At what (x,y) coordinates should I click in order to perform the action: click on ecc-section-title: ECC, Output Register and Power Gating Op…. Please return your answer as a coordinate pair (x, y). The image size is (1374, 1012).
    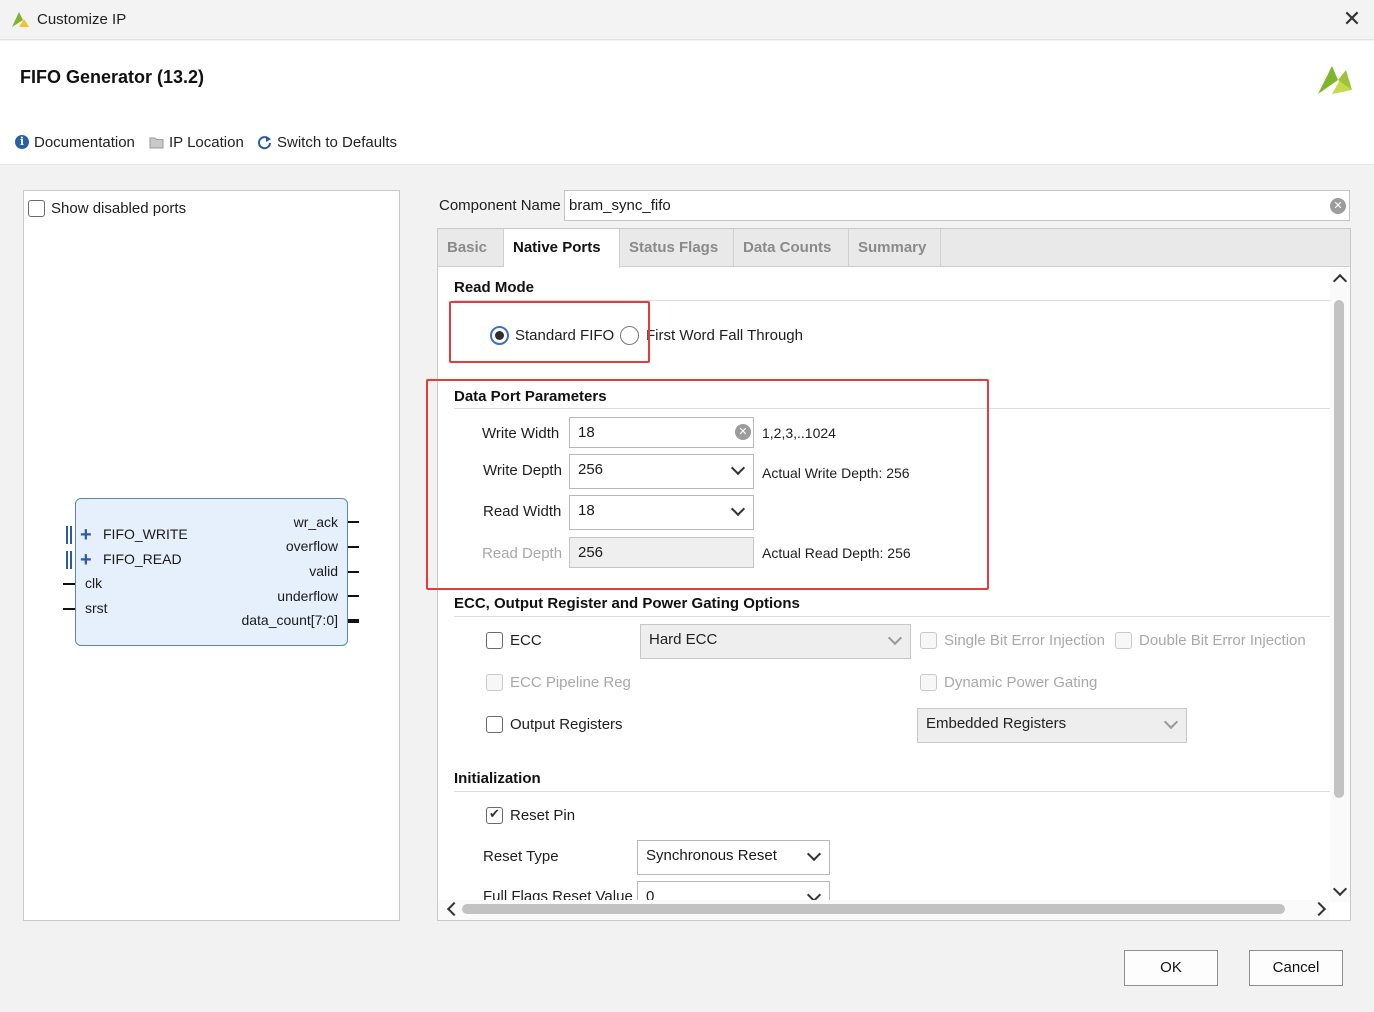
    Looking at the image, I should click on (627, 603).